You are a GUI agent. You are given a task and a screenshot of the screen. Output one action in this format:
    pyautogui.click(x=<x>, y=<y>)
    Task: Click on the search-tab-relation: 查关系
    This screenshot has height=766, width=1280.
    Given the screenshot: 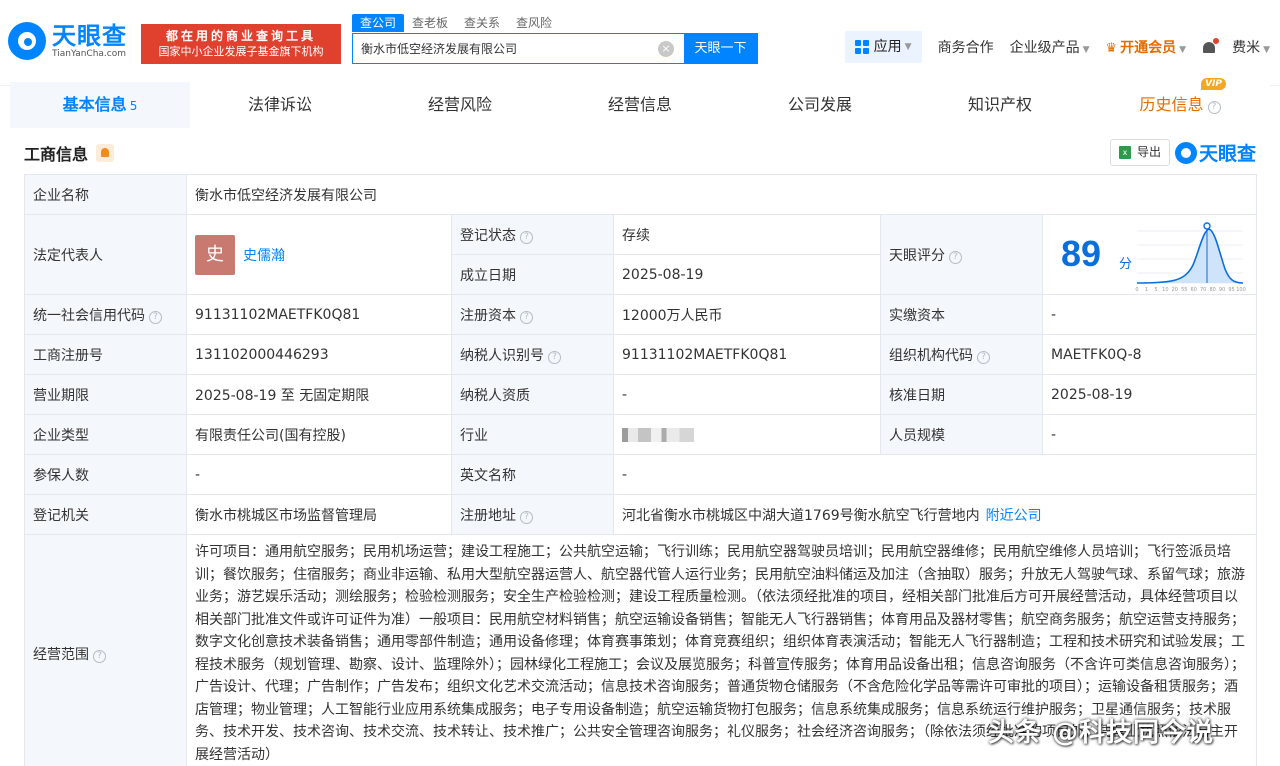 What is the action you would take?
    pyautogui.click(x=482, y=23)
    